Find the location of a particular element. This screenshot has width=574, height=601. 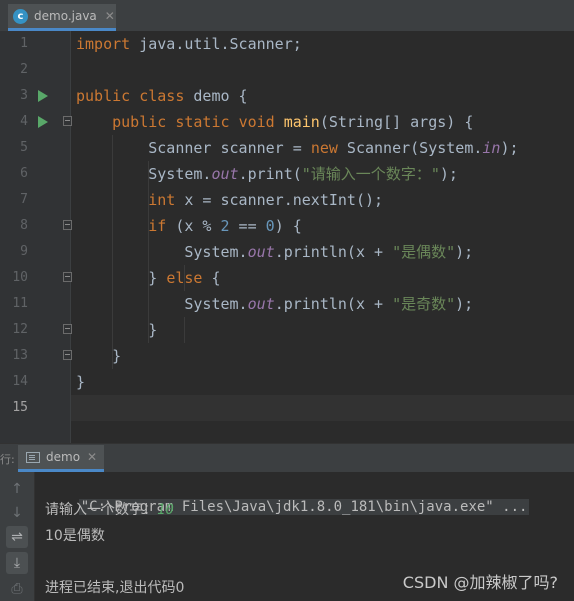

string-literal: "是偶数" is located at coordinates (424, 252).